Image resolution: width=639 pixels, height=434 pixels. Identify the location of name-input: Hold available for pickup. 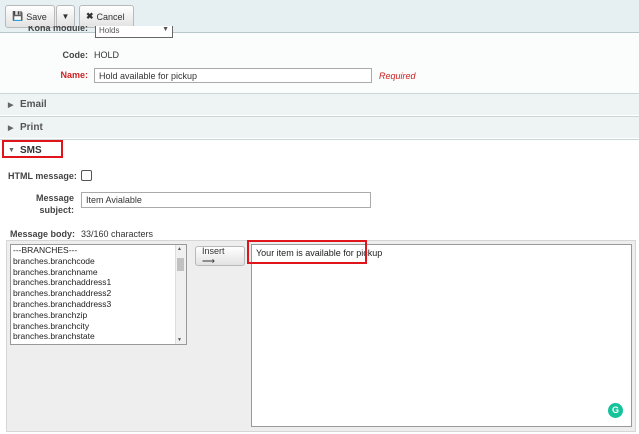
(233, 75).